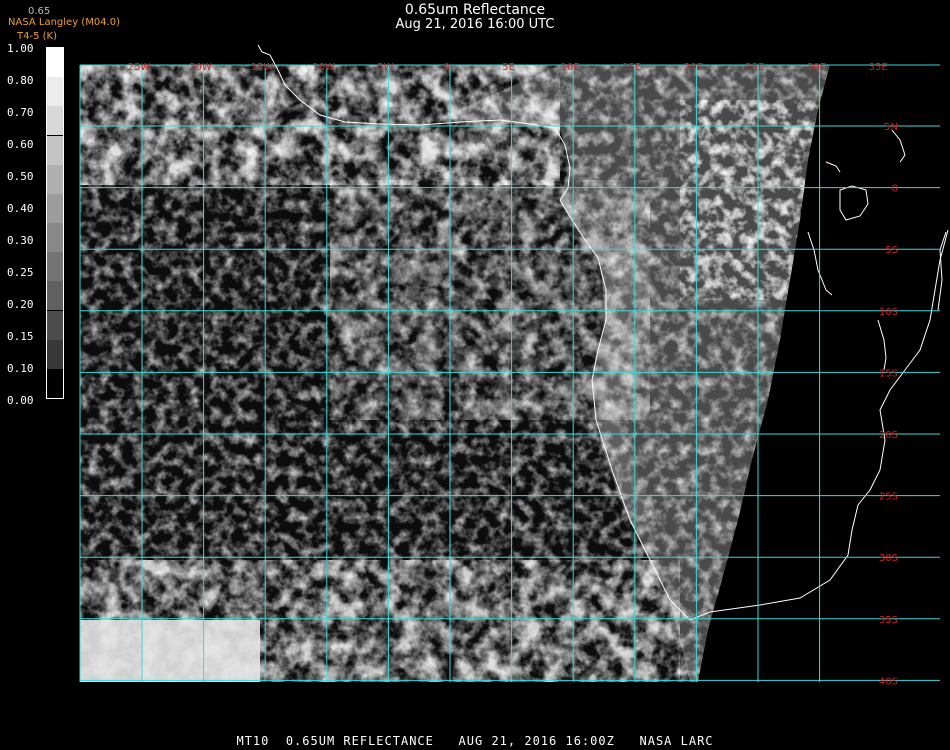  What do you see at coordinates (854, 203) in the screenshot?
I see `lake-victoria` at bounding box center [854, 203].